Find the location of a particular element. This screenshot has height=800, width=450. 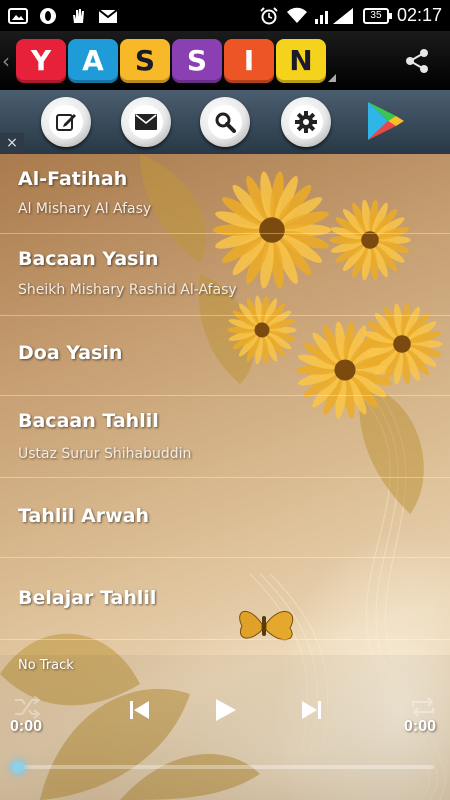

gmail-icon is located at coordinates (108, 15).